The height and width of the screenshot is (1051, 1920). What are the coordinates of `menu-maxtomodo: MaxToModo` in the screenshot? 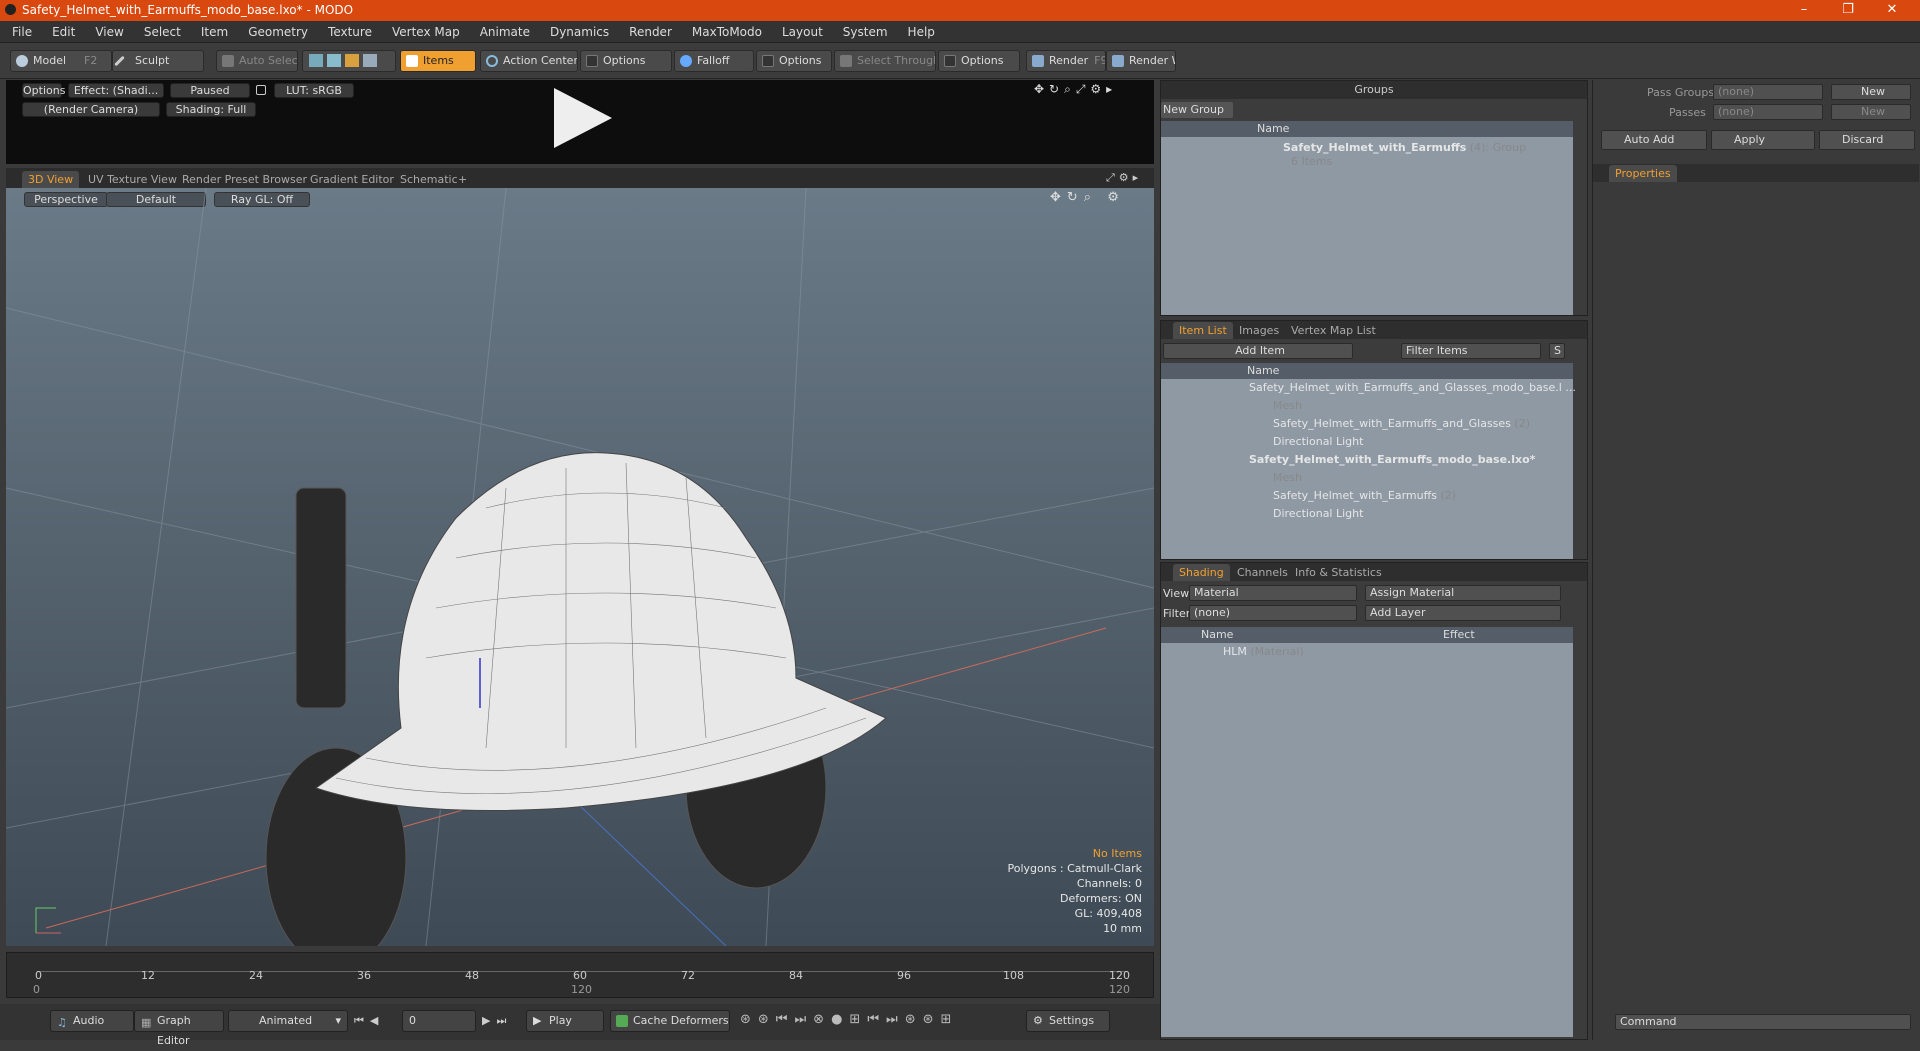 It's located at (727, 32).